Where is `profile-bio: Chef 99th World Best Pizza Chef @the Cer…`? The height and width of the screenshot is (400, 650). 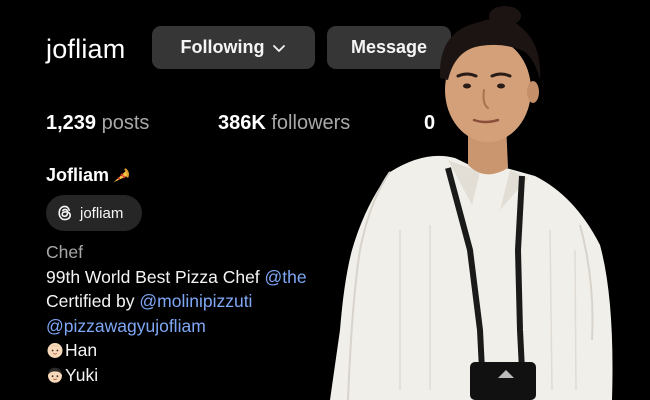 profile-bio: Chef 99th World Best Pizza Chef @the Cer… is located at coordinates (176, 313).